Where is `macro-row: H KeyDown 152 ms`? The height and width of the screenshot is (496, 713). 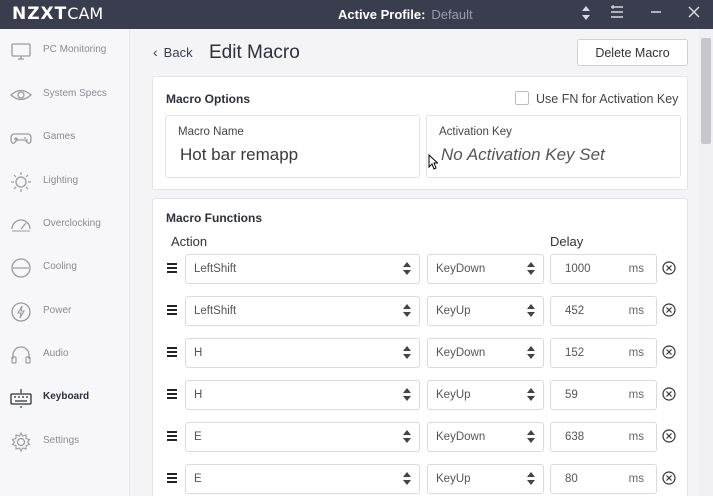
macro-row: H KeyDown 152 ms is located at coordinates (420, 353).